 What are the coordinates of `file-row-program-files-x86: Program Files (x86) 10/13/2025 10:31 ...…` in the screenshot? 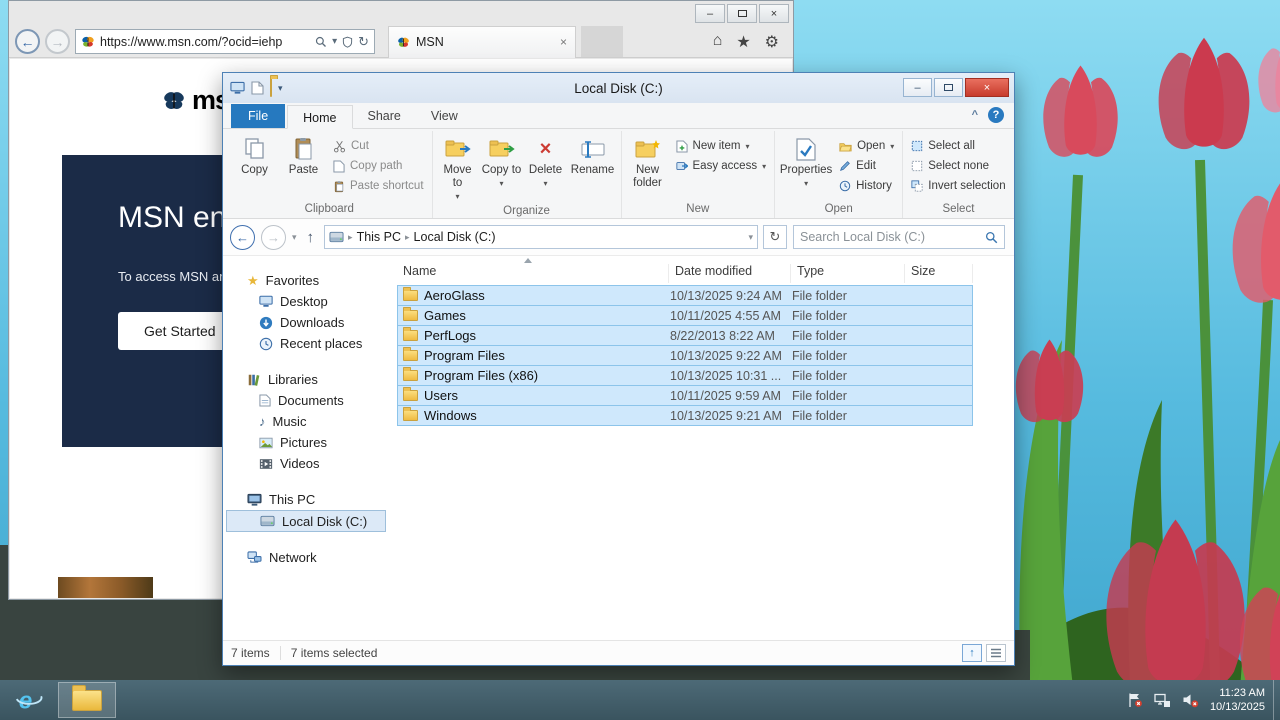 It's located at (685, 375).